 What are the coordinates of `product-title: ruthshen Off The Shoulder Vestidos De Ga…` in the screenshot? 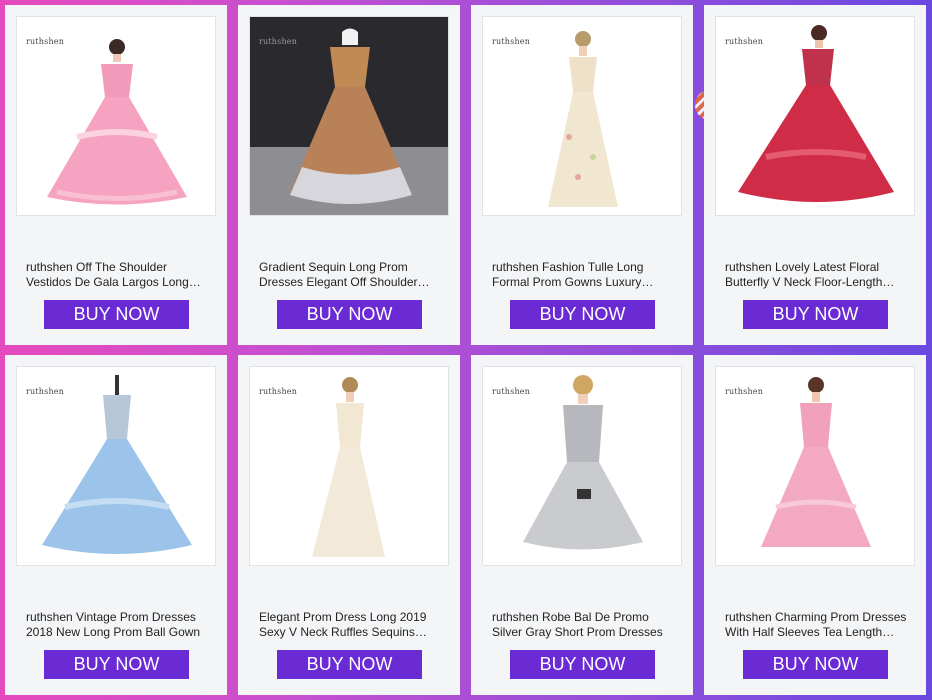 It's located at (118, 275).